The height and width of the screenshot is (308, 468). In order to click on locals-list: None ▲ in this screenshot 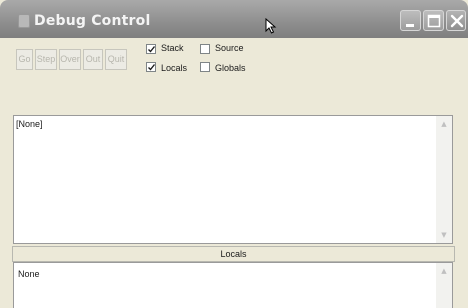, I will do `click(233, 285)`.